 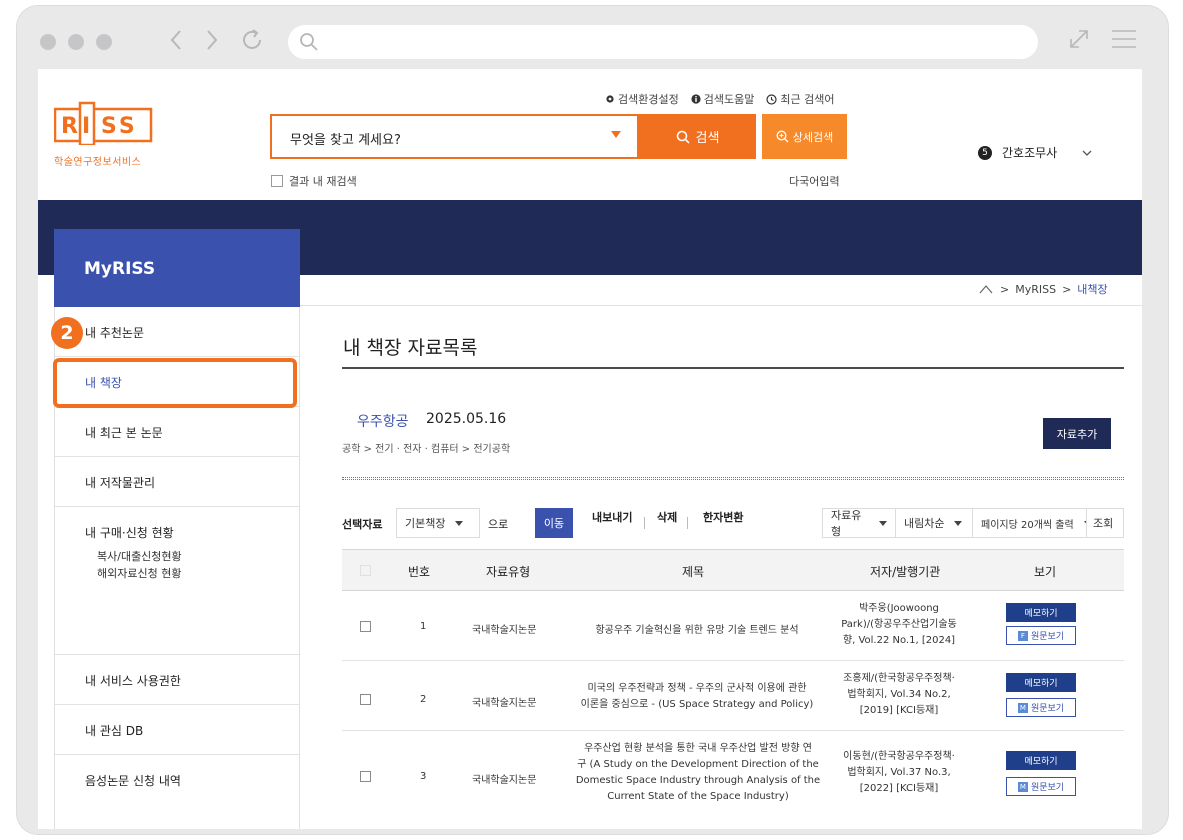 I want to click on info-icon, so click(x=696, y=99).